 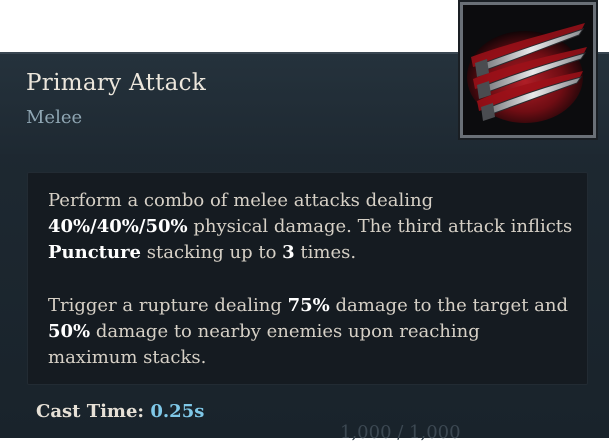 I want to click on desc-text: times., so click(x=325, y=252).